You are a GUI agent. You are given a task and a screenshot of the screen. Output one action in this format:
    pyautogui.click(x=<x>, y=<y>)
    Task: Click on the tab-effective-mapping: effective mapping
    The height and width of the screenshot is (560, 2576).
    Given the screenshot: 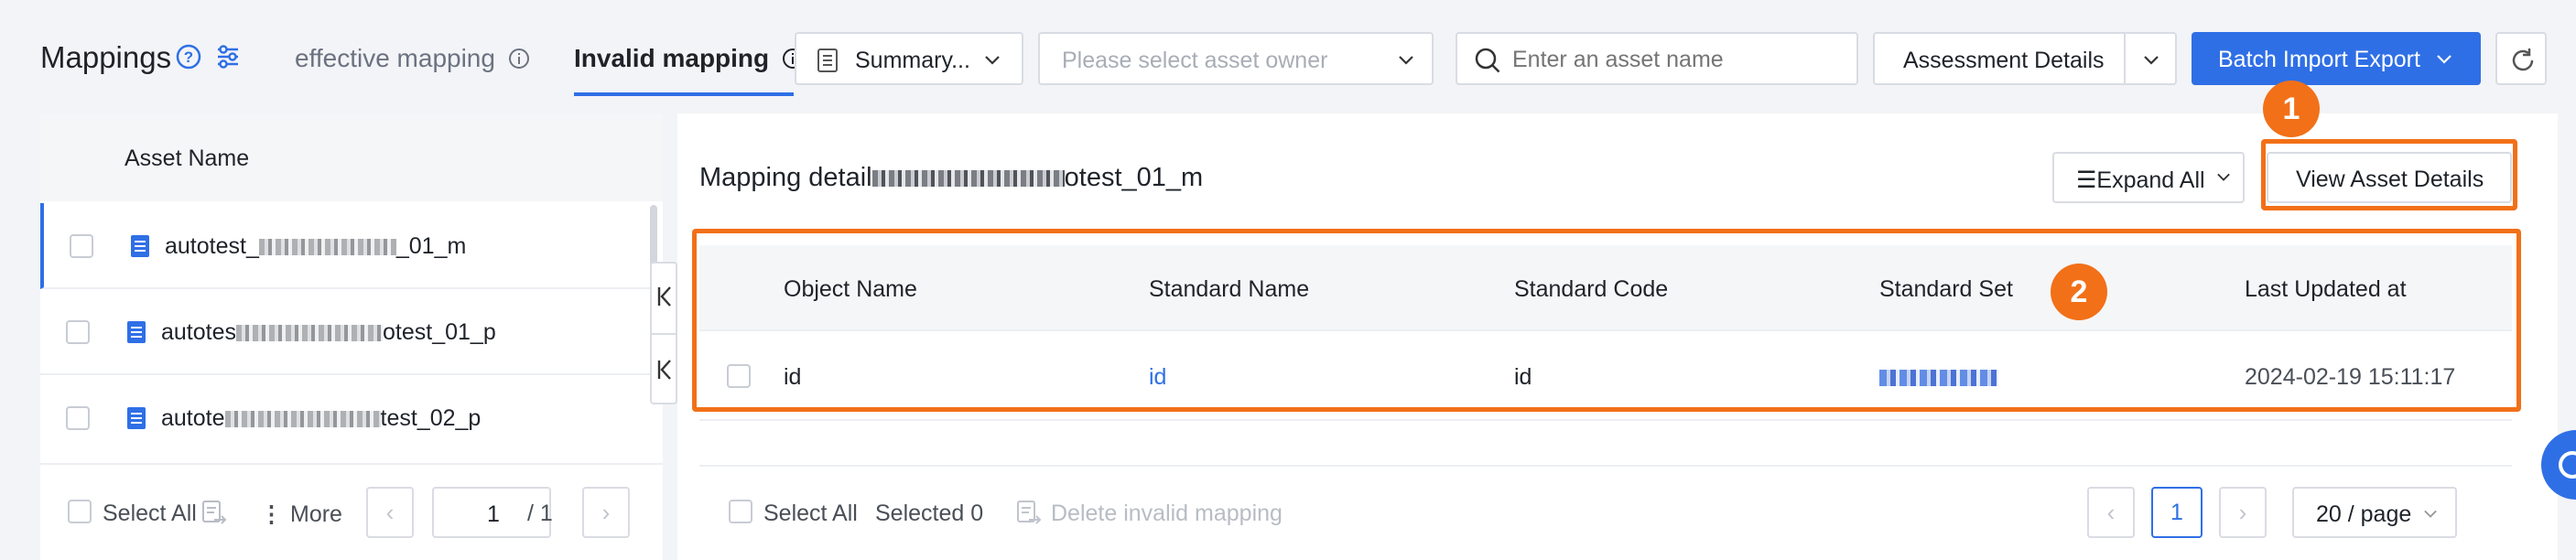 What is the action you would take?
    pyautogui.click(x=413, y=58)
    